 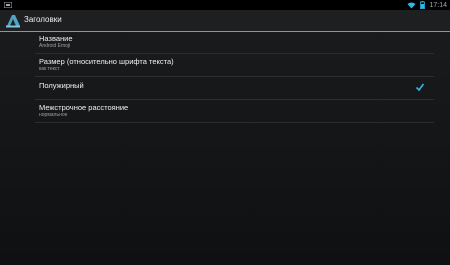 What do you see at coordinates (13, 20) in the screenshot?
I see `app-icon` at bounding box center [13, 20].